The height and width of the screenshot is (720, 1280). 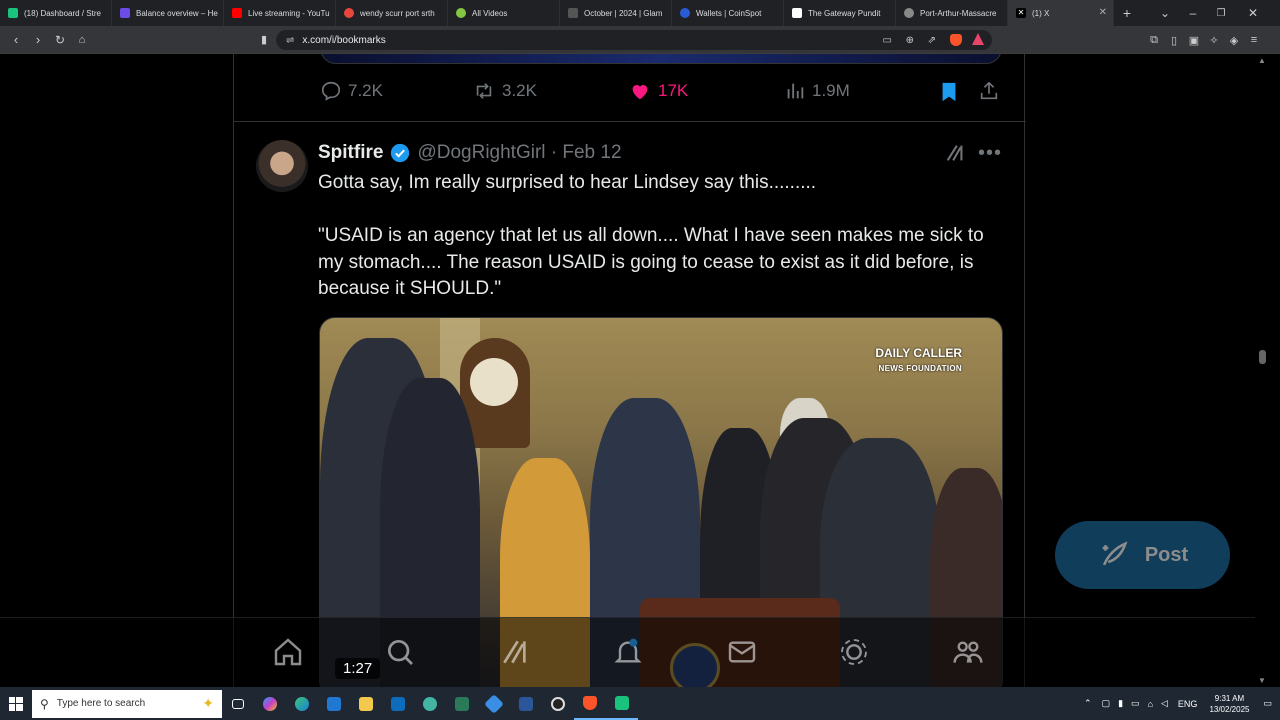 I want to click on bookmark-button, so click(x=952, y=92).